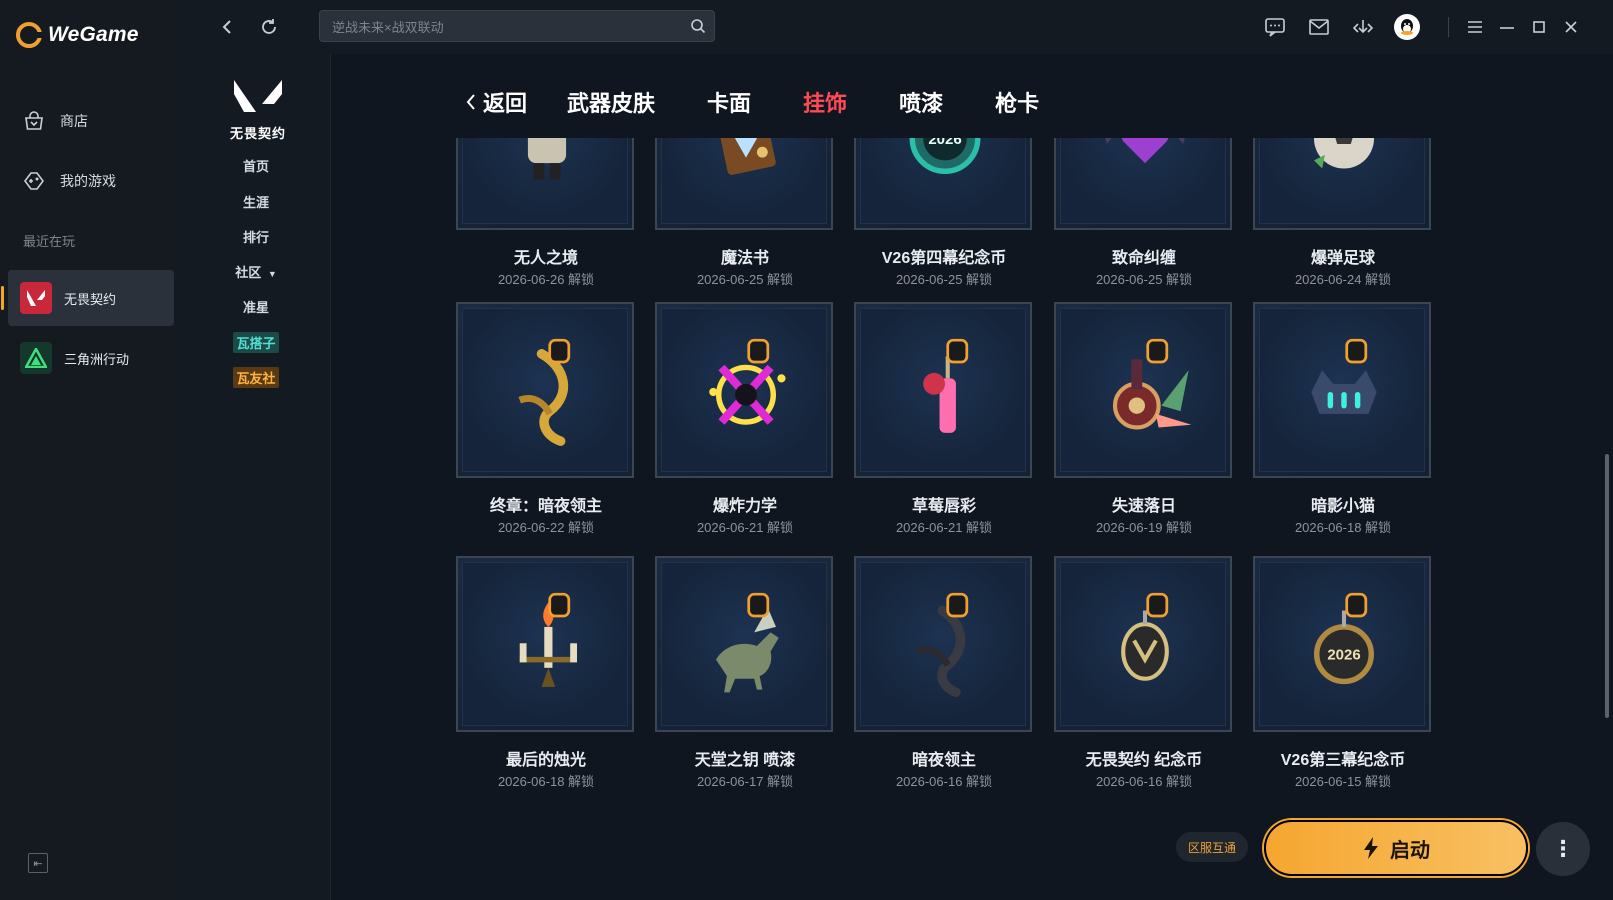 This screenshot has height=900, width=1613. Describe the element at coordinates (944, 143) in the screenshot. I see `svg-text: 2026` at that location.